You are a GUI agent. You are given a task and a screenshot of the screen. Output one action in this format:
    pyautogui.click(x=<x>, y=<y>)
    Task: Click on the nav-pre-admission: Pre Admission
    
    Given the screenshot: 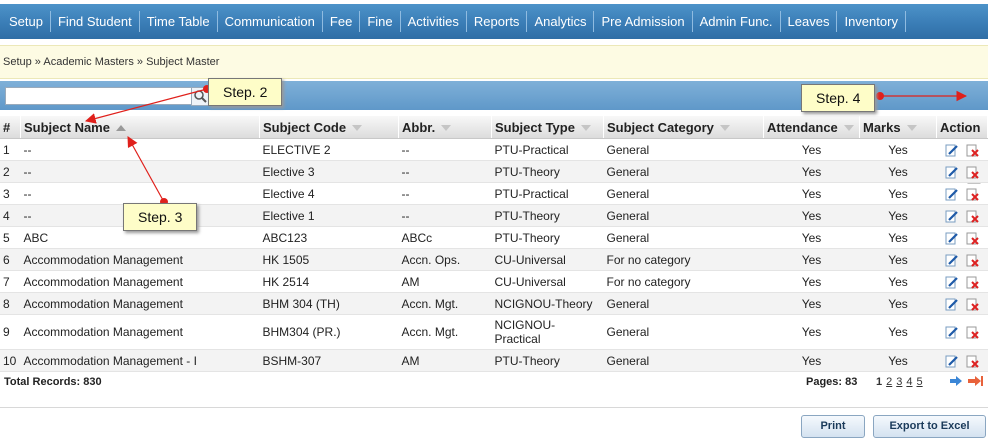 What is the action you would take?
    pyautogui.click(x=643, y=21)
    